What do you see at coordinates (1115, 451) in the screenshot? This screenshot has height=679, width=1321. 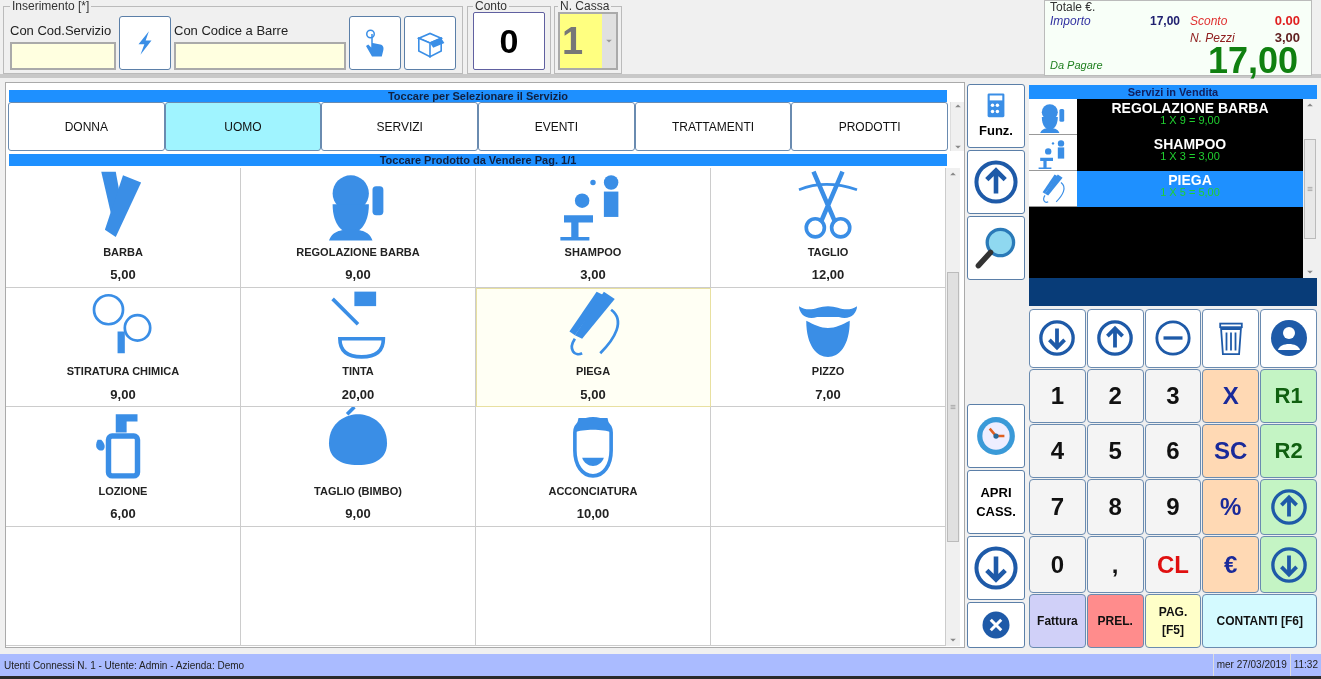 I see `digit-key: 5` at bounding box center [1115, 451].